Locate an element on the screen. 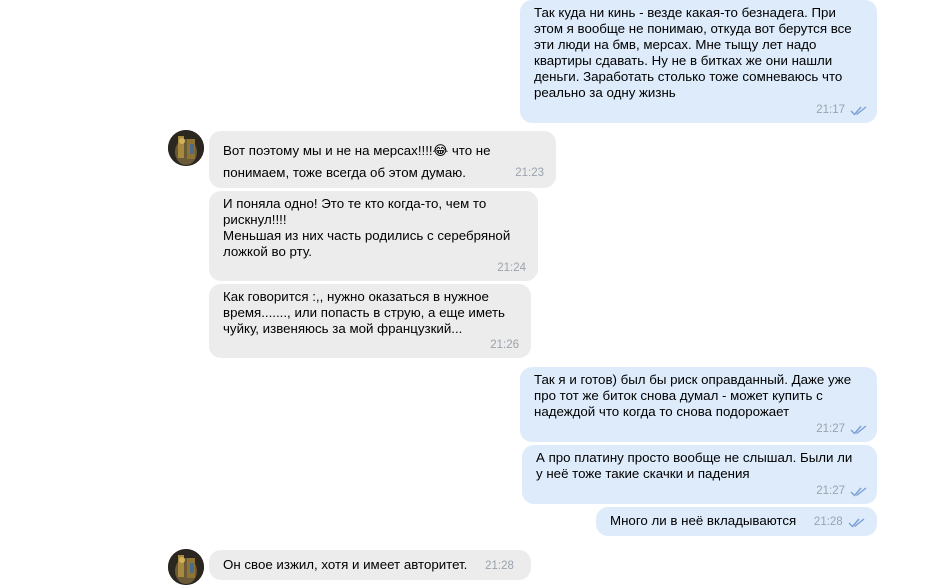  message-time: 21:23 is located at coordinates (529, 173).